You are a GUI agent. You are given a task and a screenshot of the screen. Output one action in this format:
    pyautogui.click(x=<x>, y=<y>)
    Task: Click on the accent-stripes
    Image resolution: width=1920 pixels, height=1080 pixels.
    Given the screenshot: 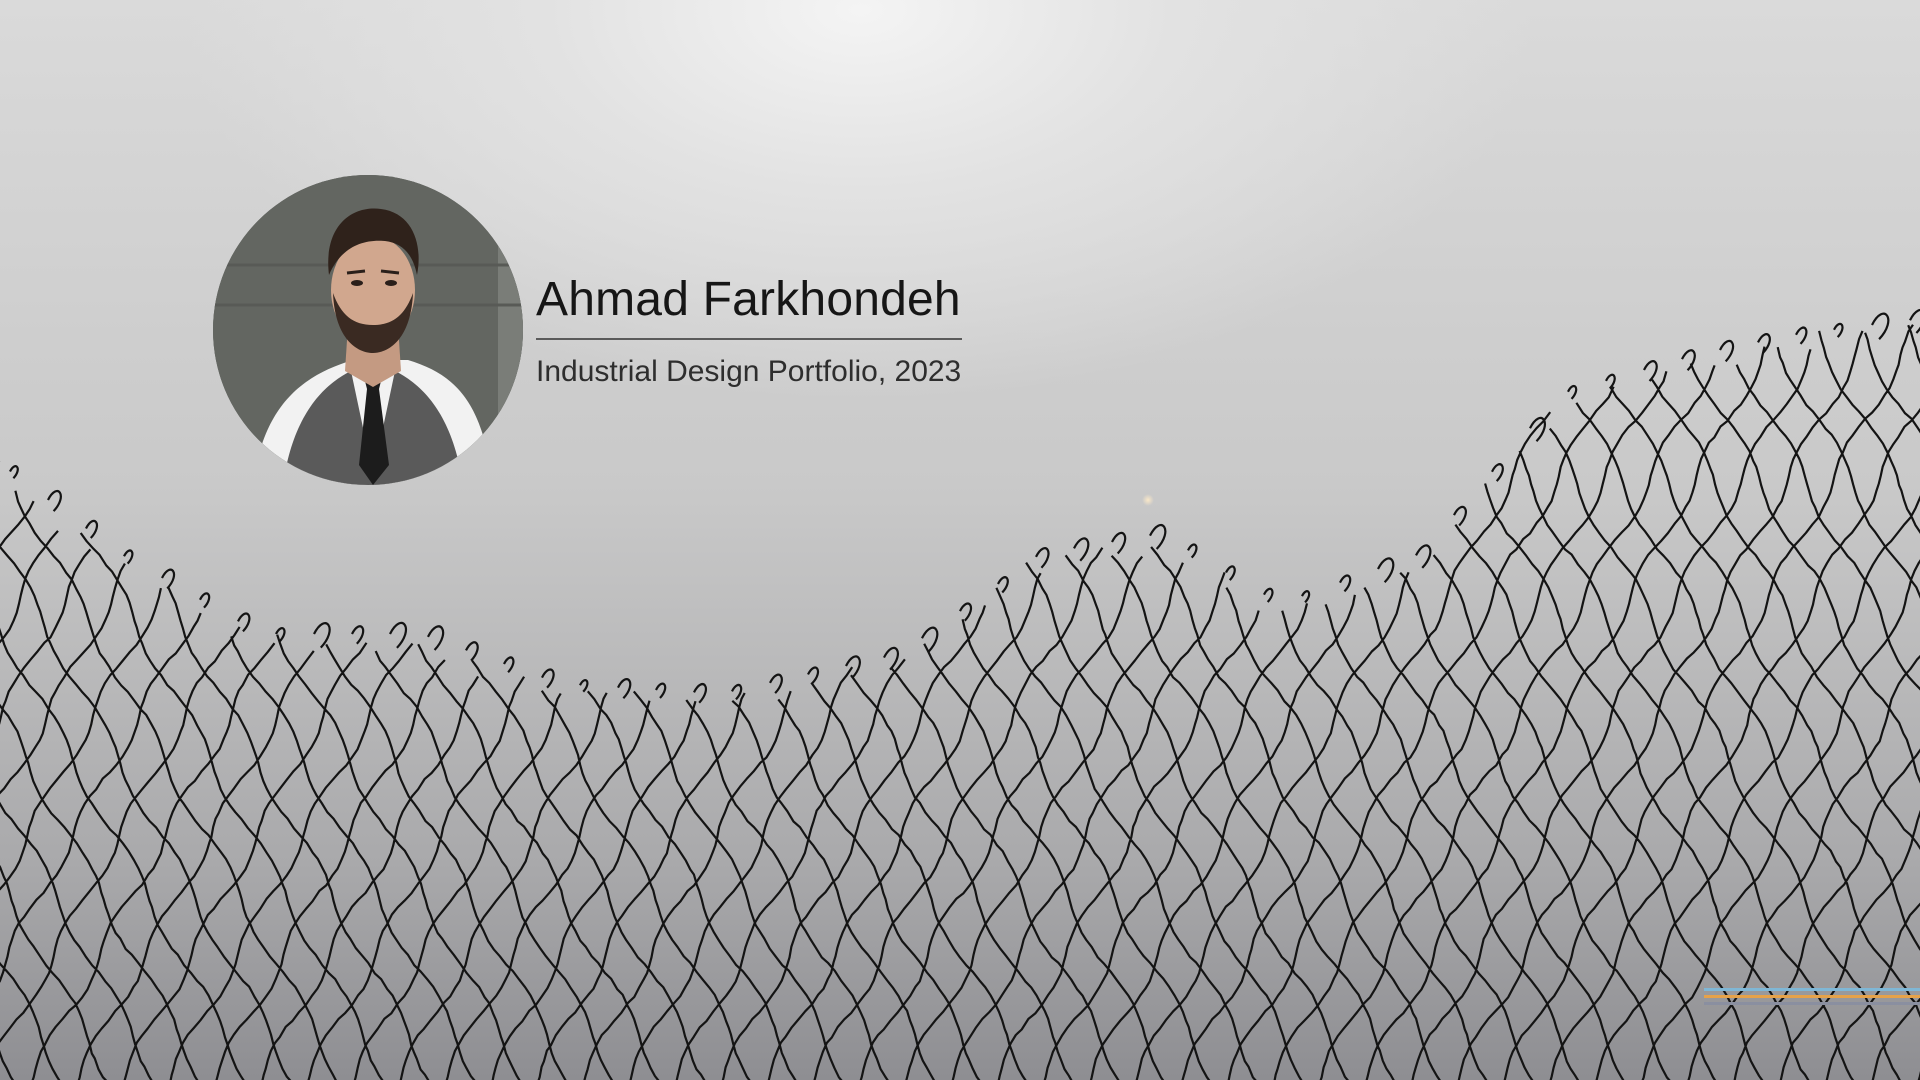 What is the action you would take?
    pyautogui.click(x=1812, y=998)
    